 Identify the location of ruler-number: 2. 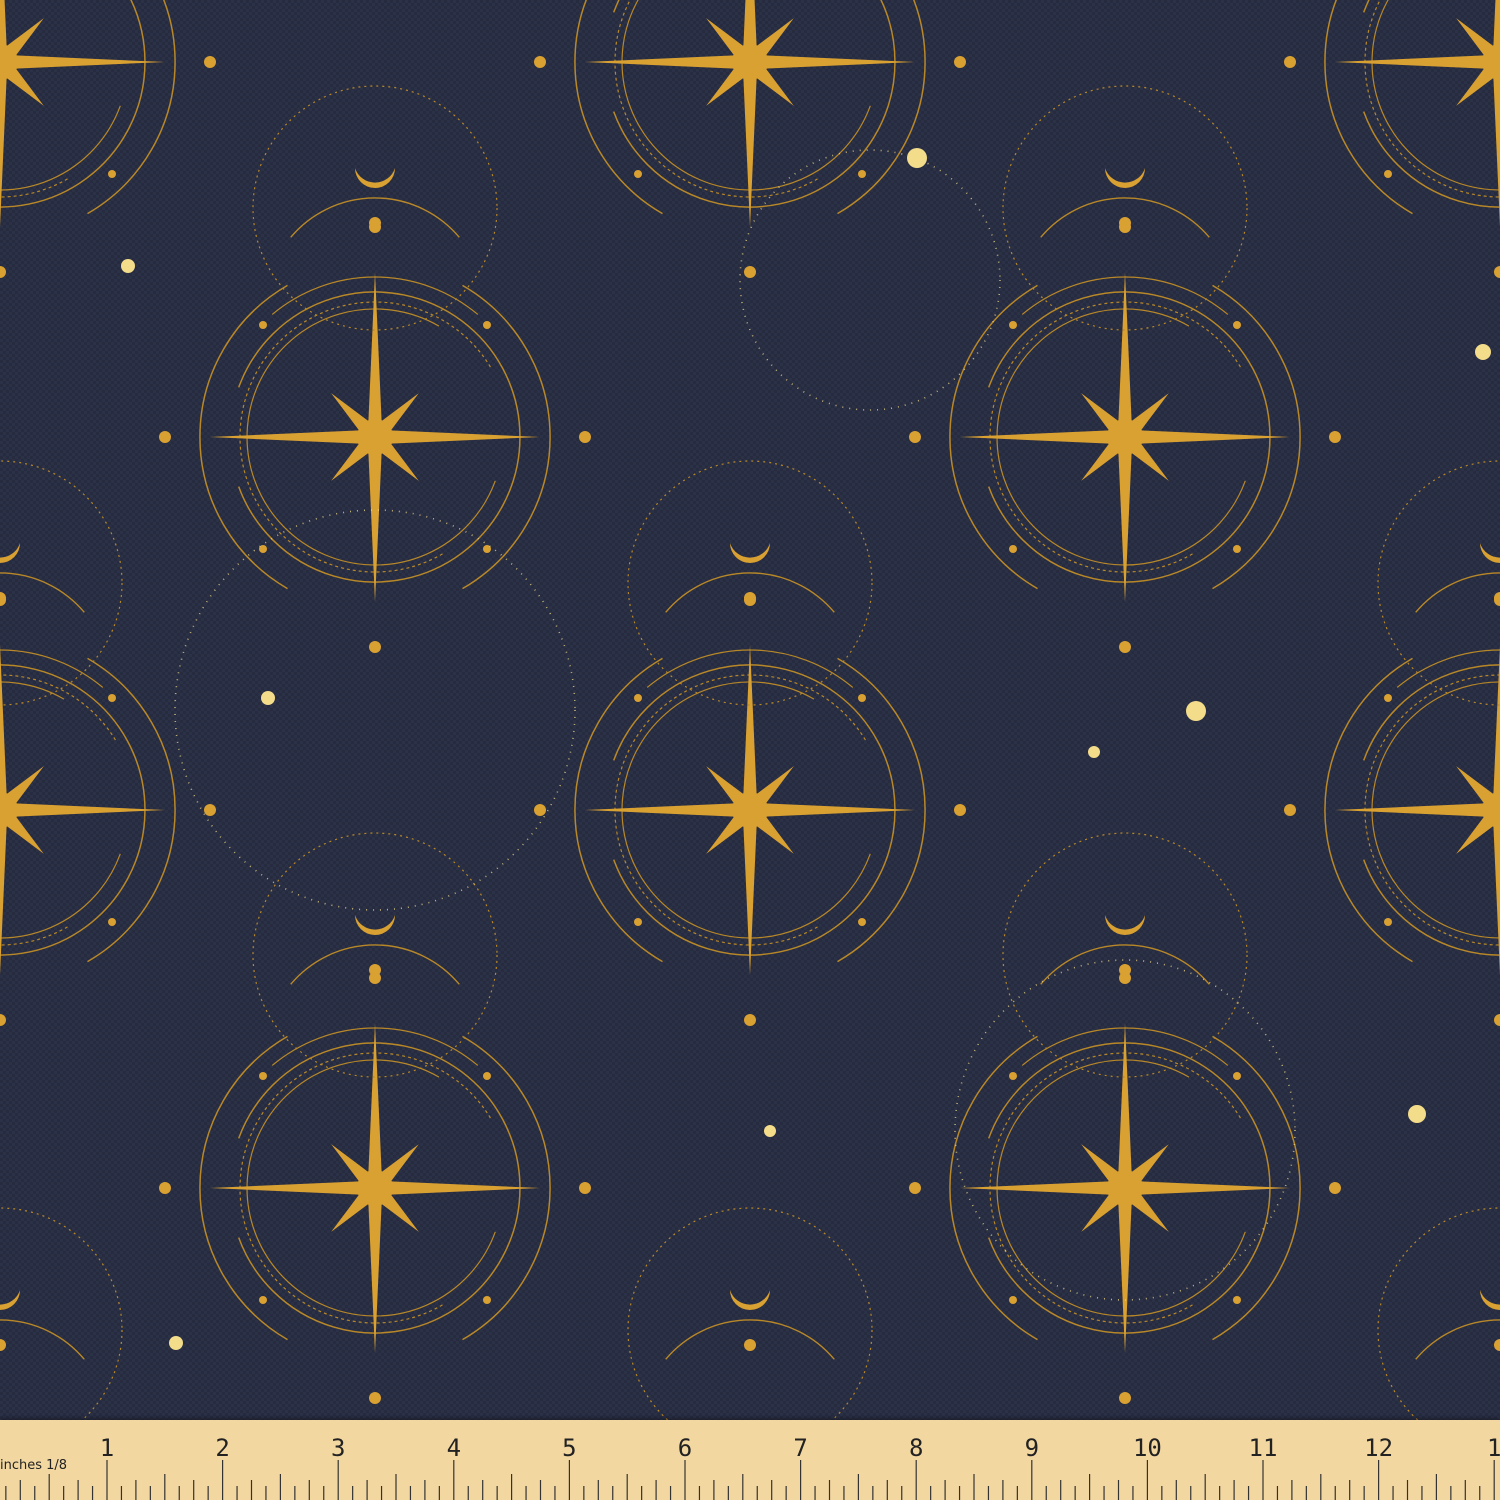
(222, 1448).